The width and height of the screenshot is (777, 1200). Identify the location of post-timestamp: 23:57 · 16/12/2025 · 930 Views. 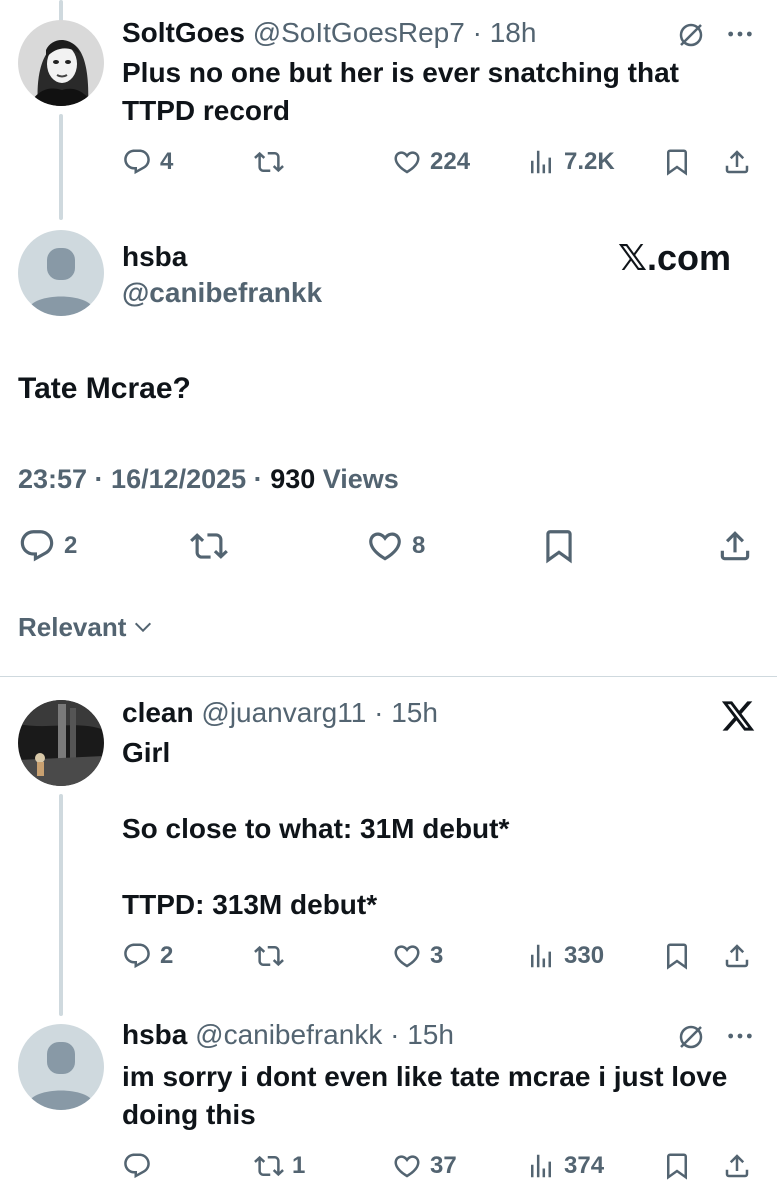
(208, 479).